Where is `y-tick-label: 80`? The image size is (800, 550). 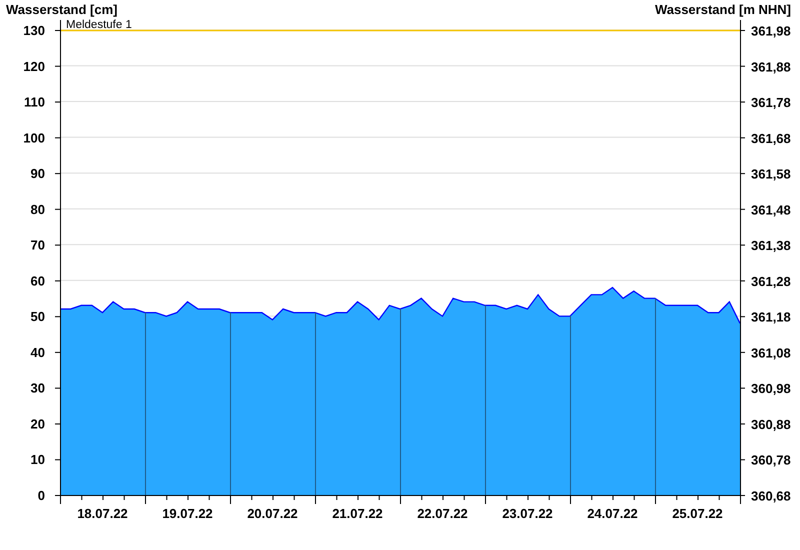 y-tick-label: 80 is located at coordinates (37, 209).